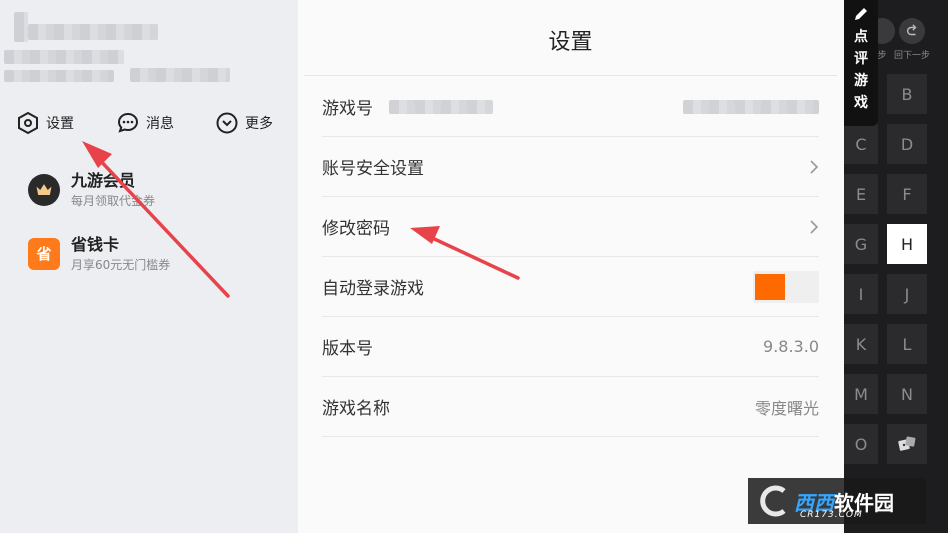  I want to click on version-label: 版本号, so click(347, 349).